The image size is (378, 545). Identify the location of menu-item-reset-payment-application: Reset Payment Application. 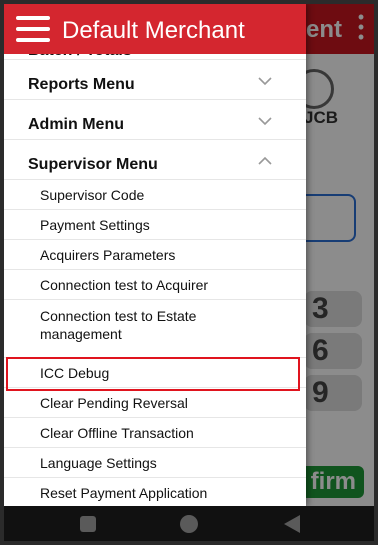
(155, 492).